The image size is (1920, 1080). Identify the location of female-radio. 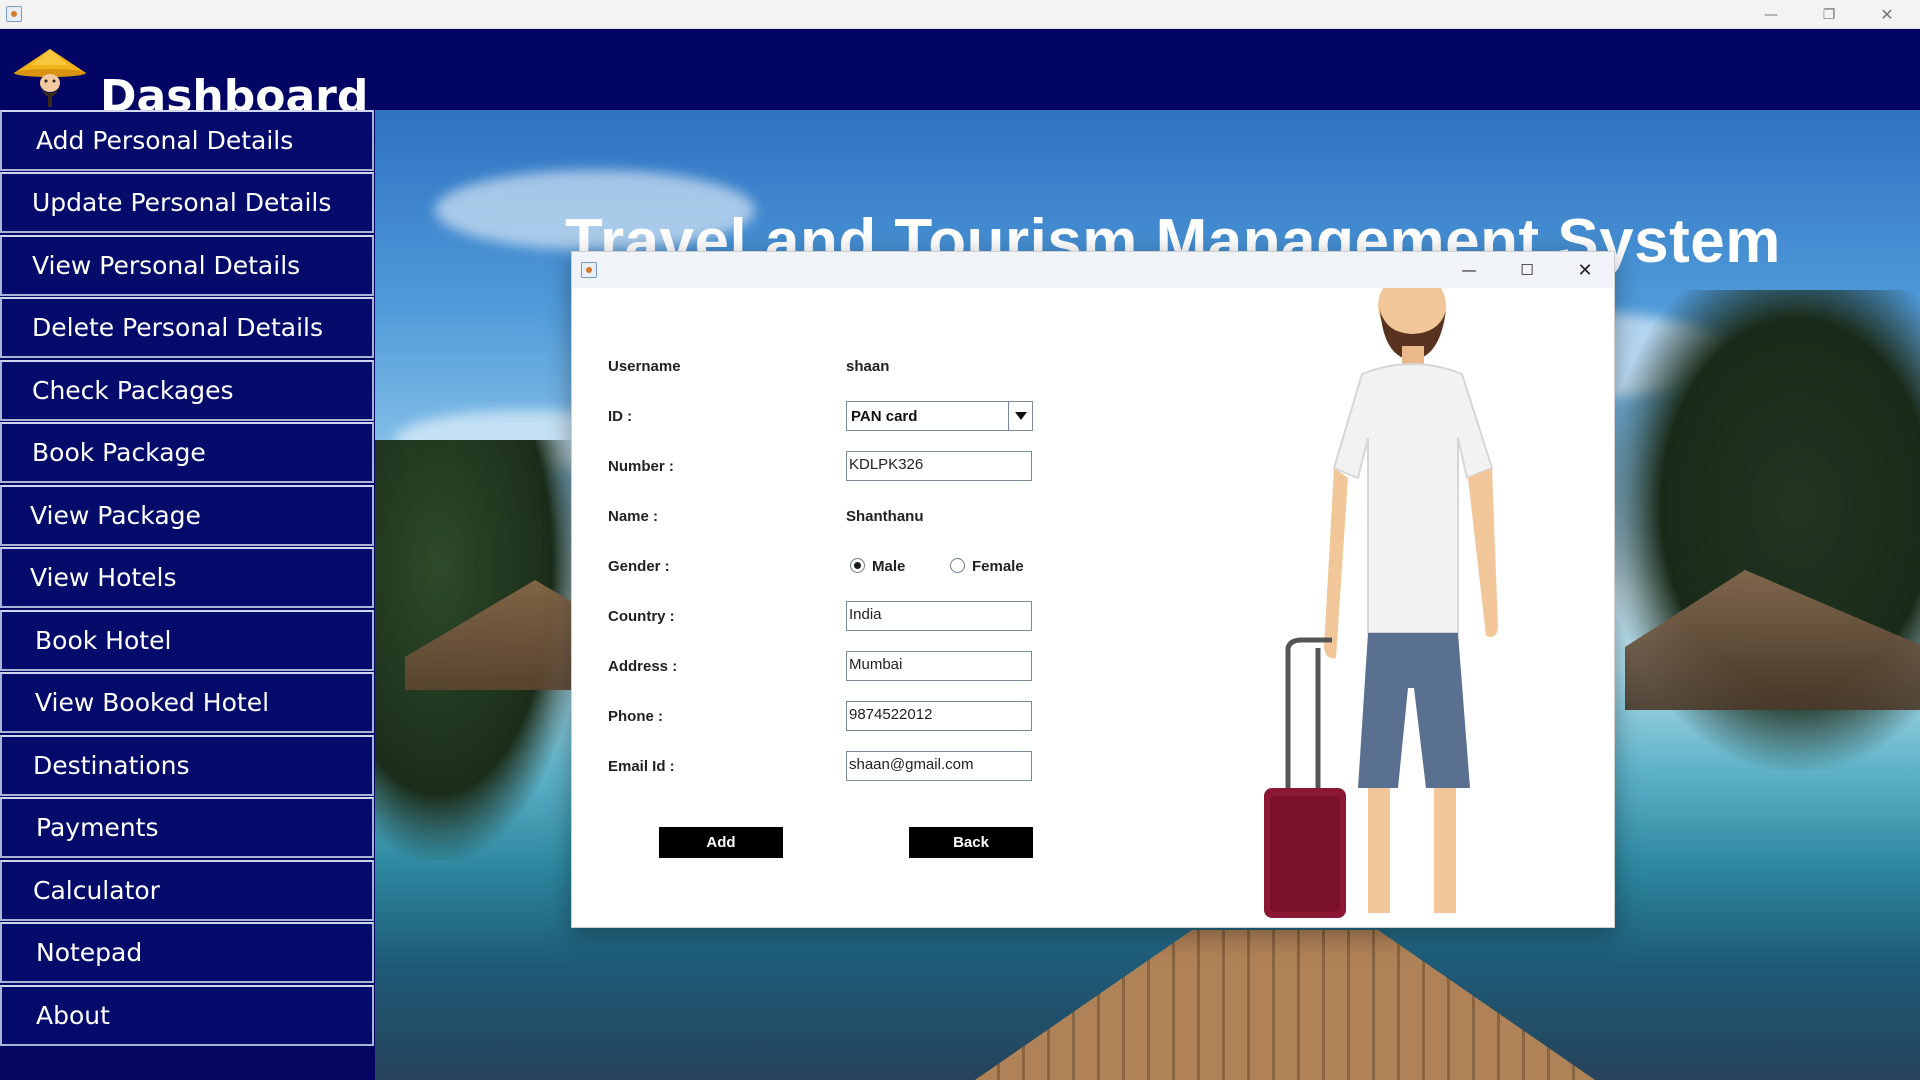
(957, 565).